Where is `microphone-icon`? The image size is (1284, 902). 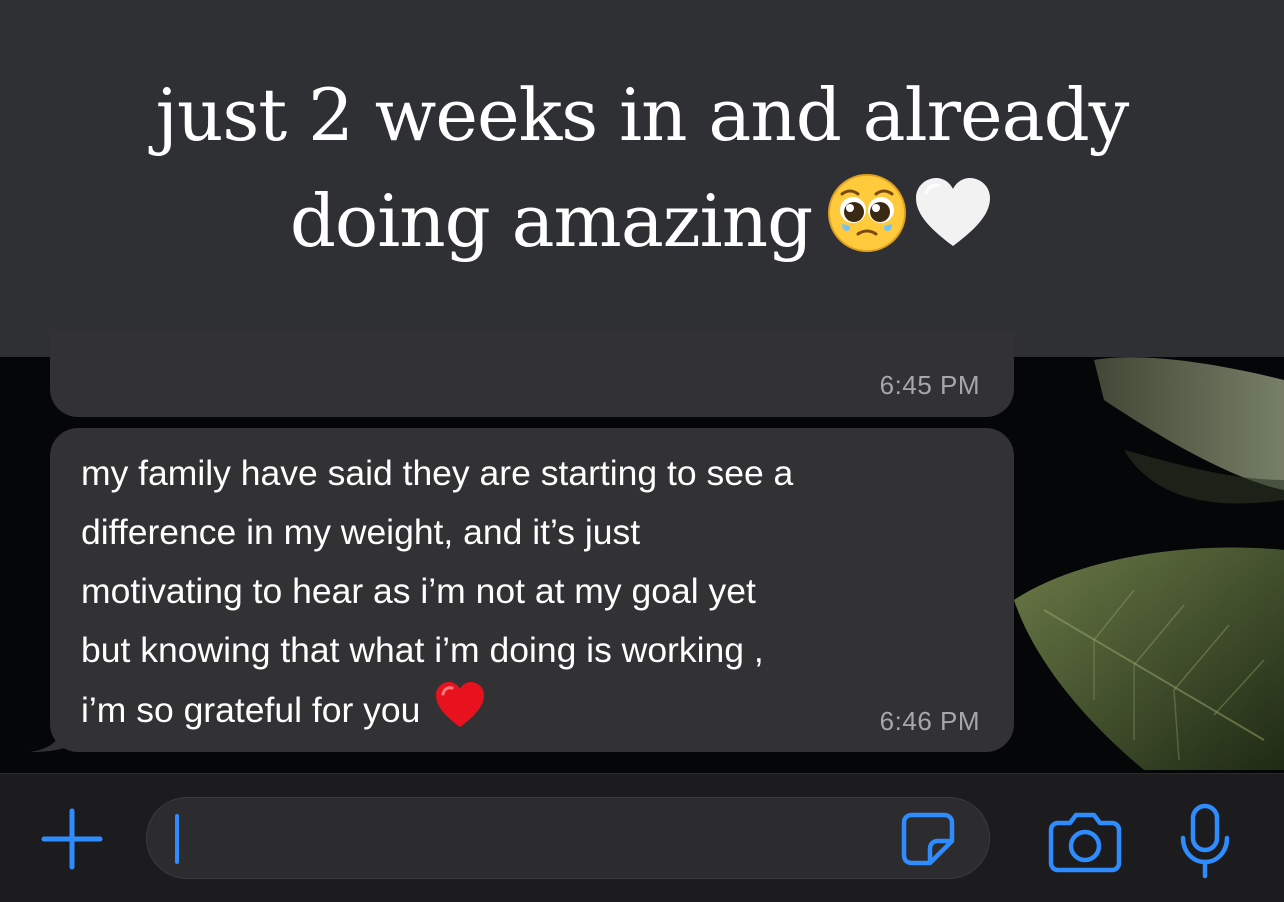
microphone-icon is located at coordinates (1205, 841).